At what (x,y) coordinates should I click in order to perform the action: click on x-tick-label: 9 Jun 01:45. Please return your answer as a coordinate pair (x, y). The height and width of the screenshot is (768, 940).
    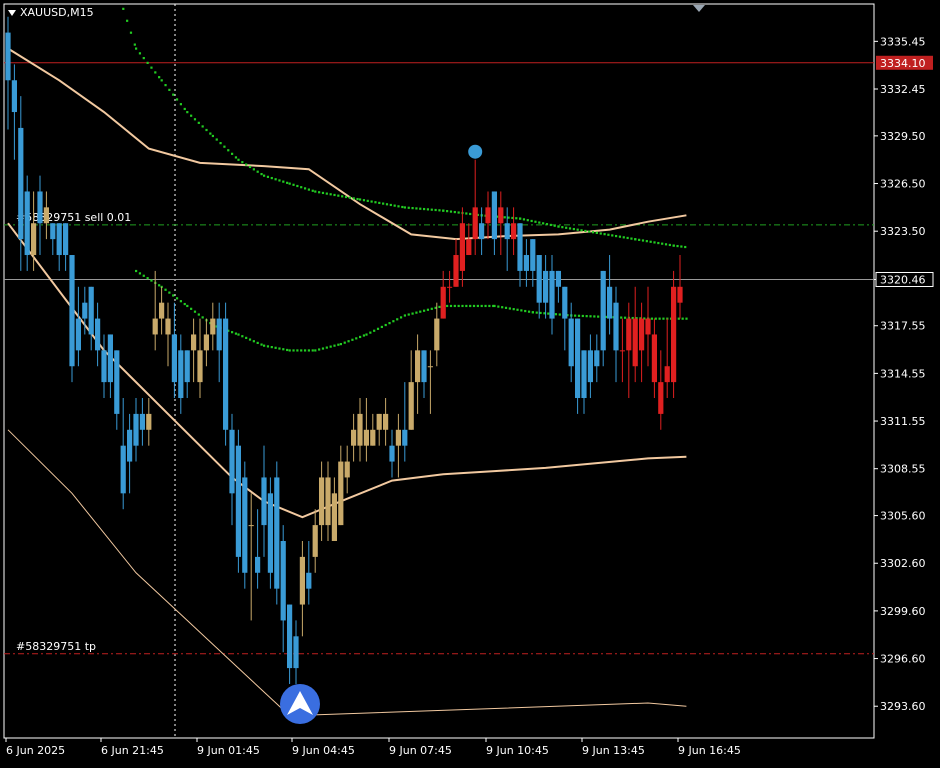
    Looking at the image, I should click on (228, 750).